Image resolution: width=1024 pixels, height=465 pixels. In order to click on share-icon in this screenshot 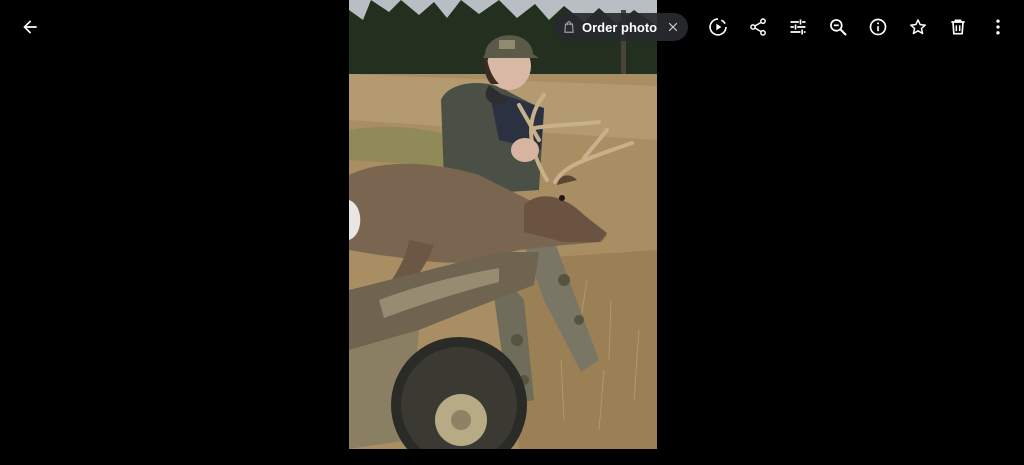, I will do `click(758, 27)`.